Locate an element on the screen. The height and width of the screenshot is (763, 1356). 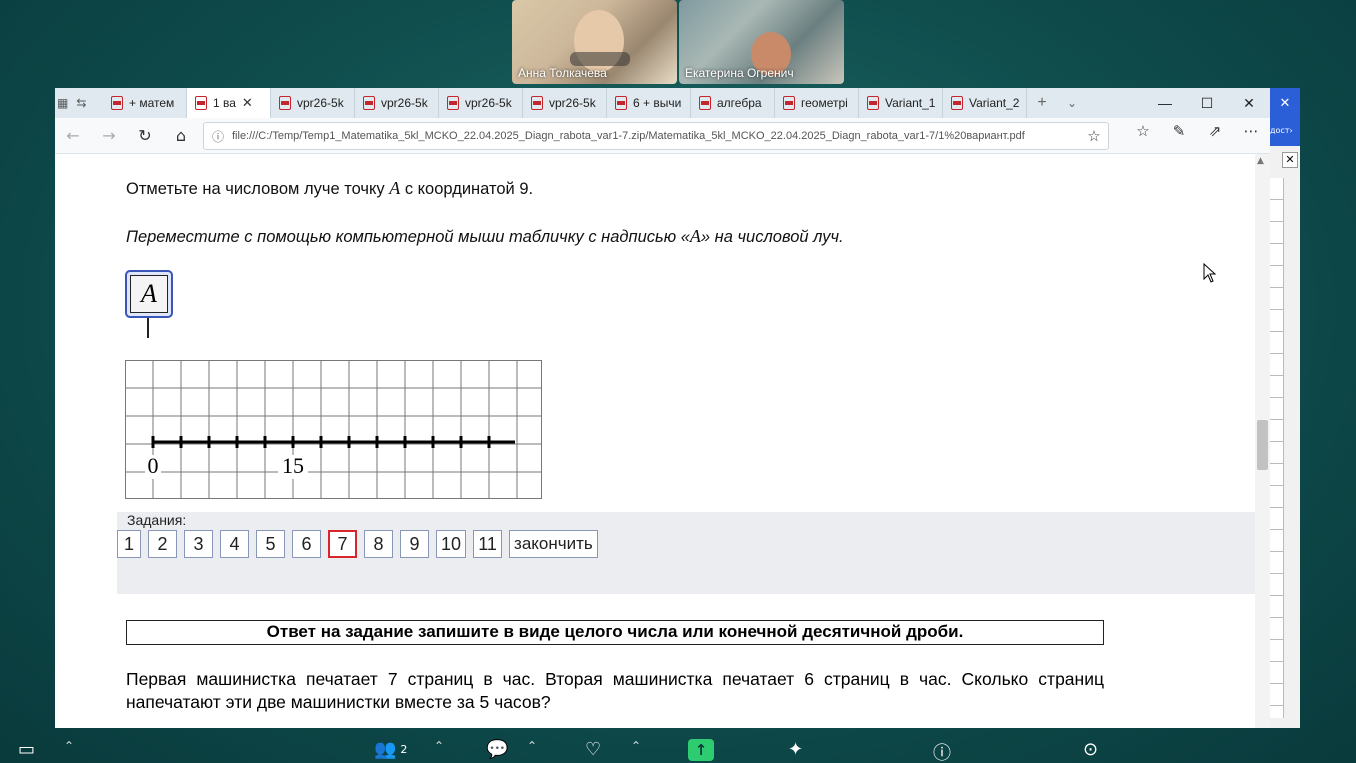
participants-button: 👥 2 is located at coordinates (390, 749).